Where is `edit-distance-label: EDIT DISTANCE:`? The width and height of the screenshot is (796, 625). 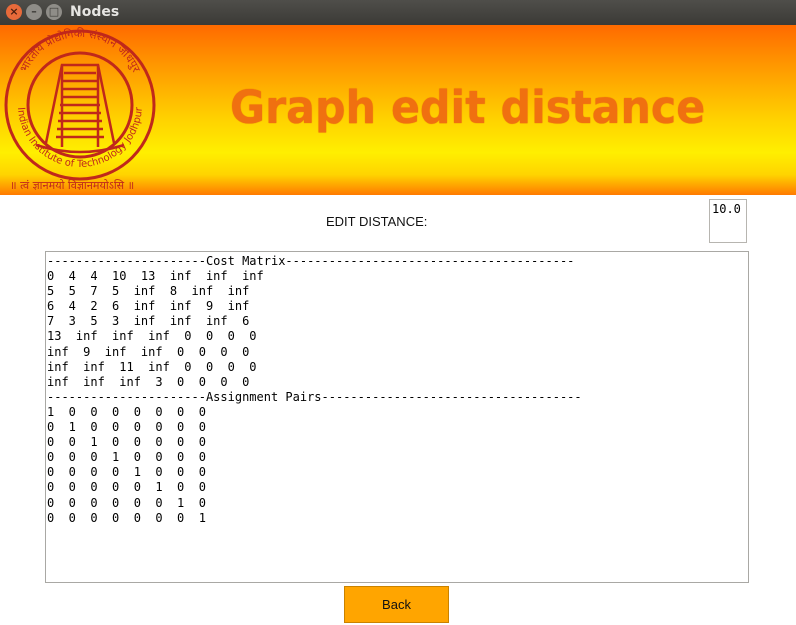
edit-distance-label: EDIT DISTANCE: is located at coordinates (377, 221).